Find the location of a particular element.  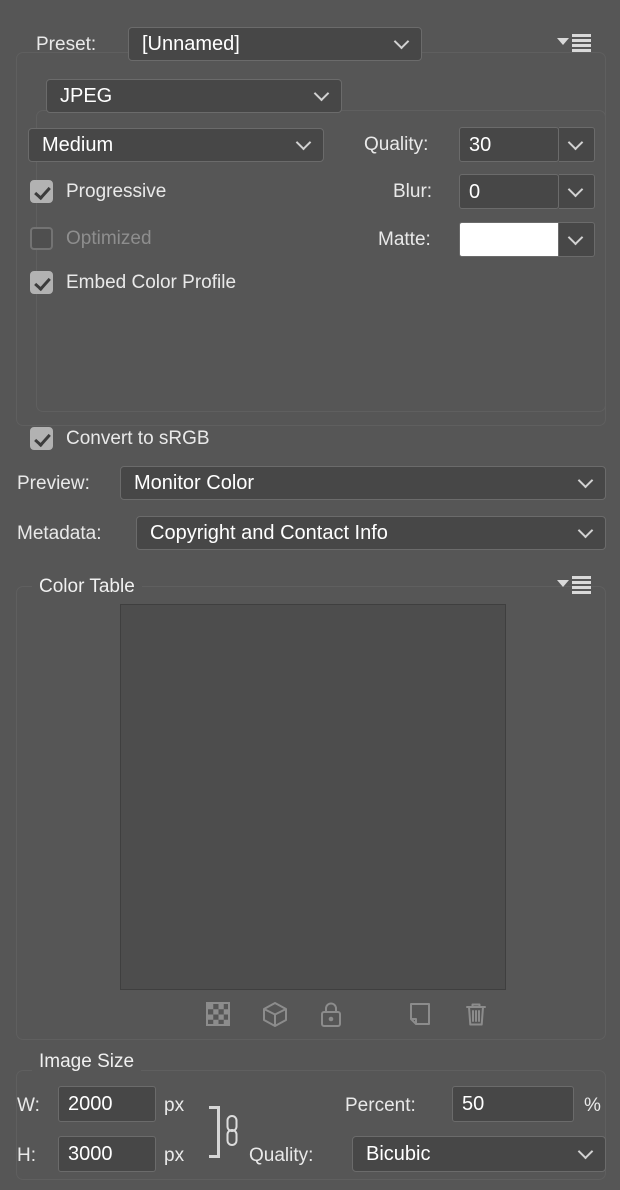

transparency-icon is located at coordinates (218, 1014).